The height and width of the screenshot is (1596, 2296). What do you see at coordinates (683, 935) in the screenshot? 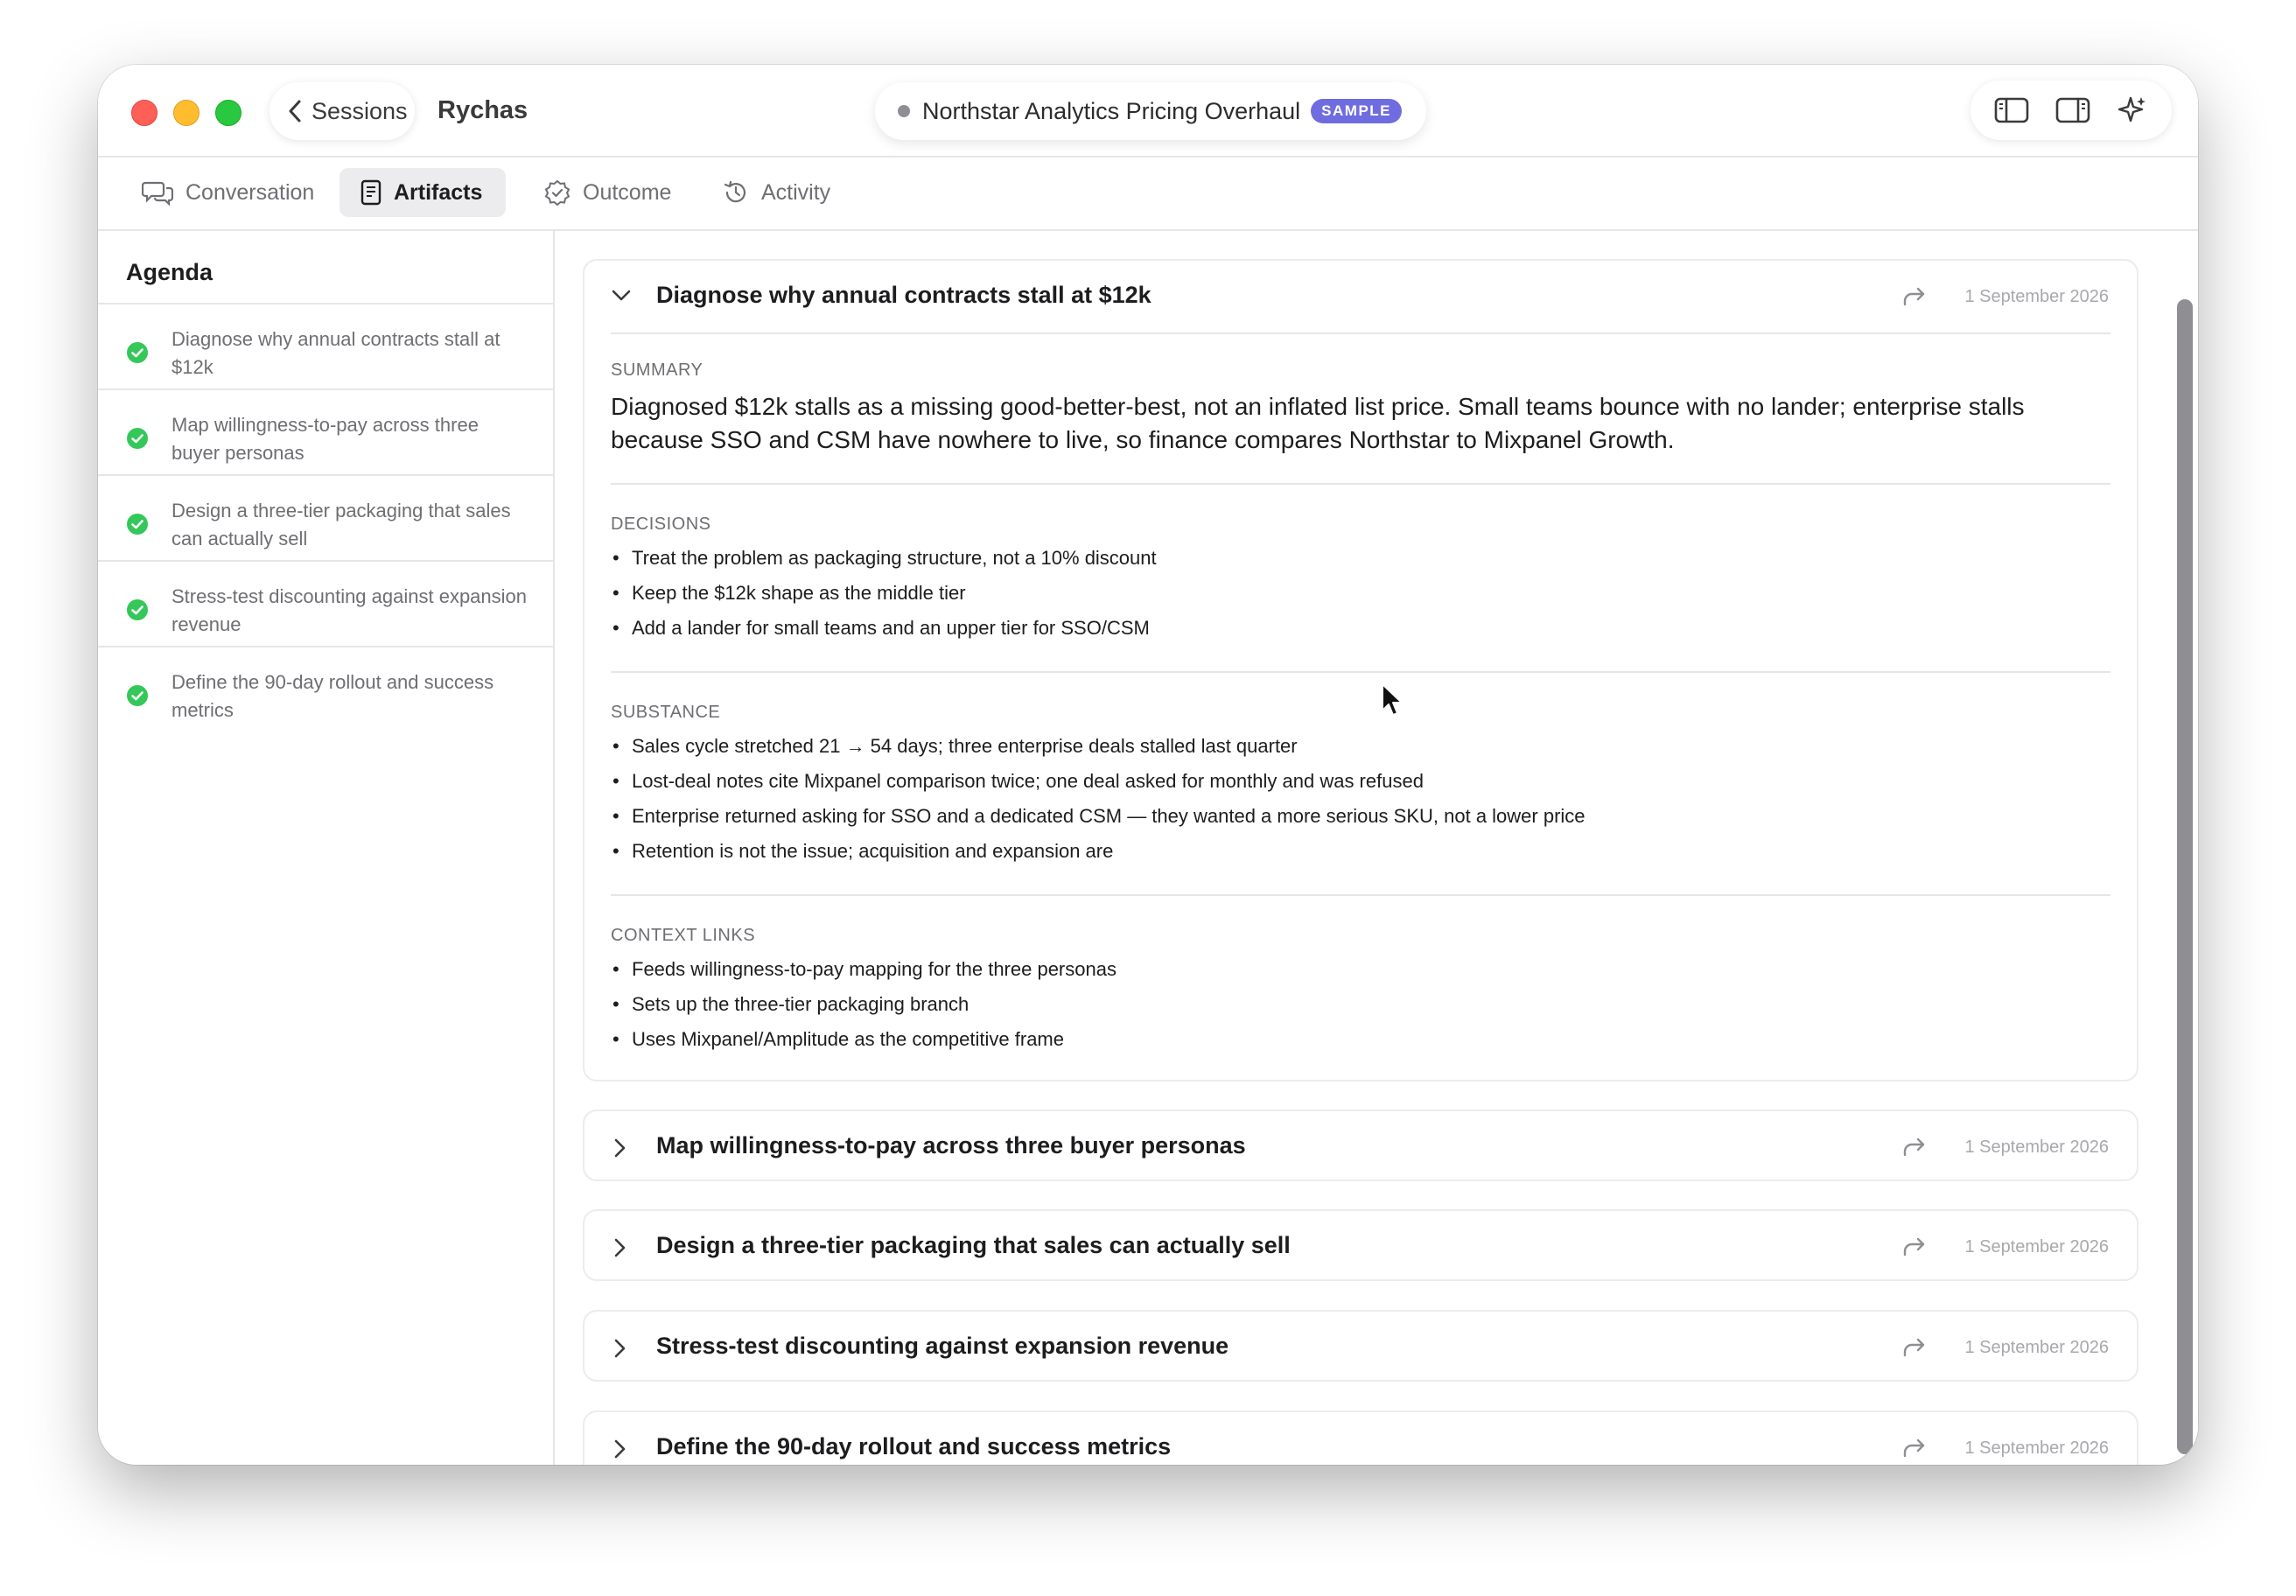
I see `context-links-label: CONTEXT LINKS` at bounding box center [683, 935].